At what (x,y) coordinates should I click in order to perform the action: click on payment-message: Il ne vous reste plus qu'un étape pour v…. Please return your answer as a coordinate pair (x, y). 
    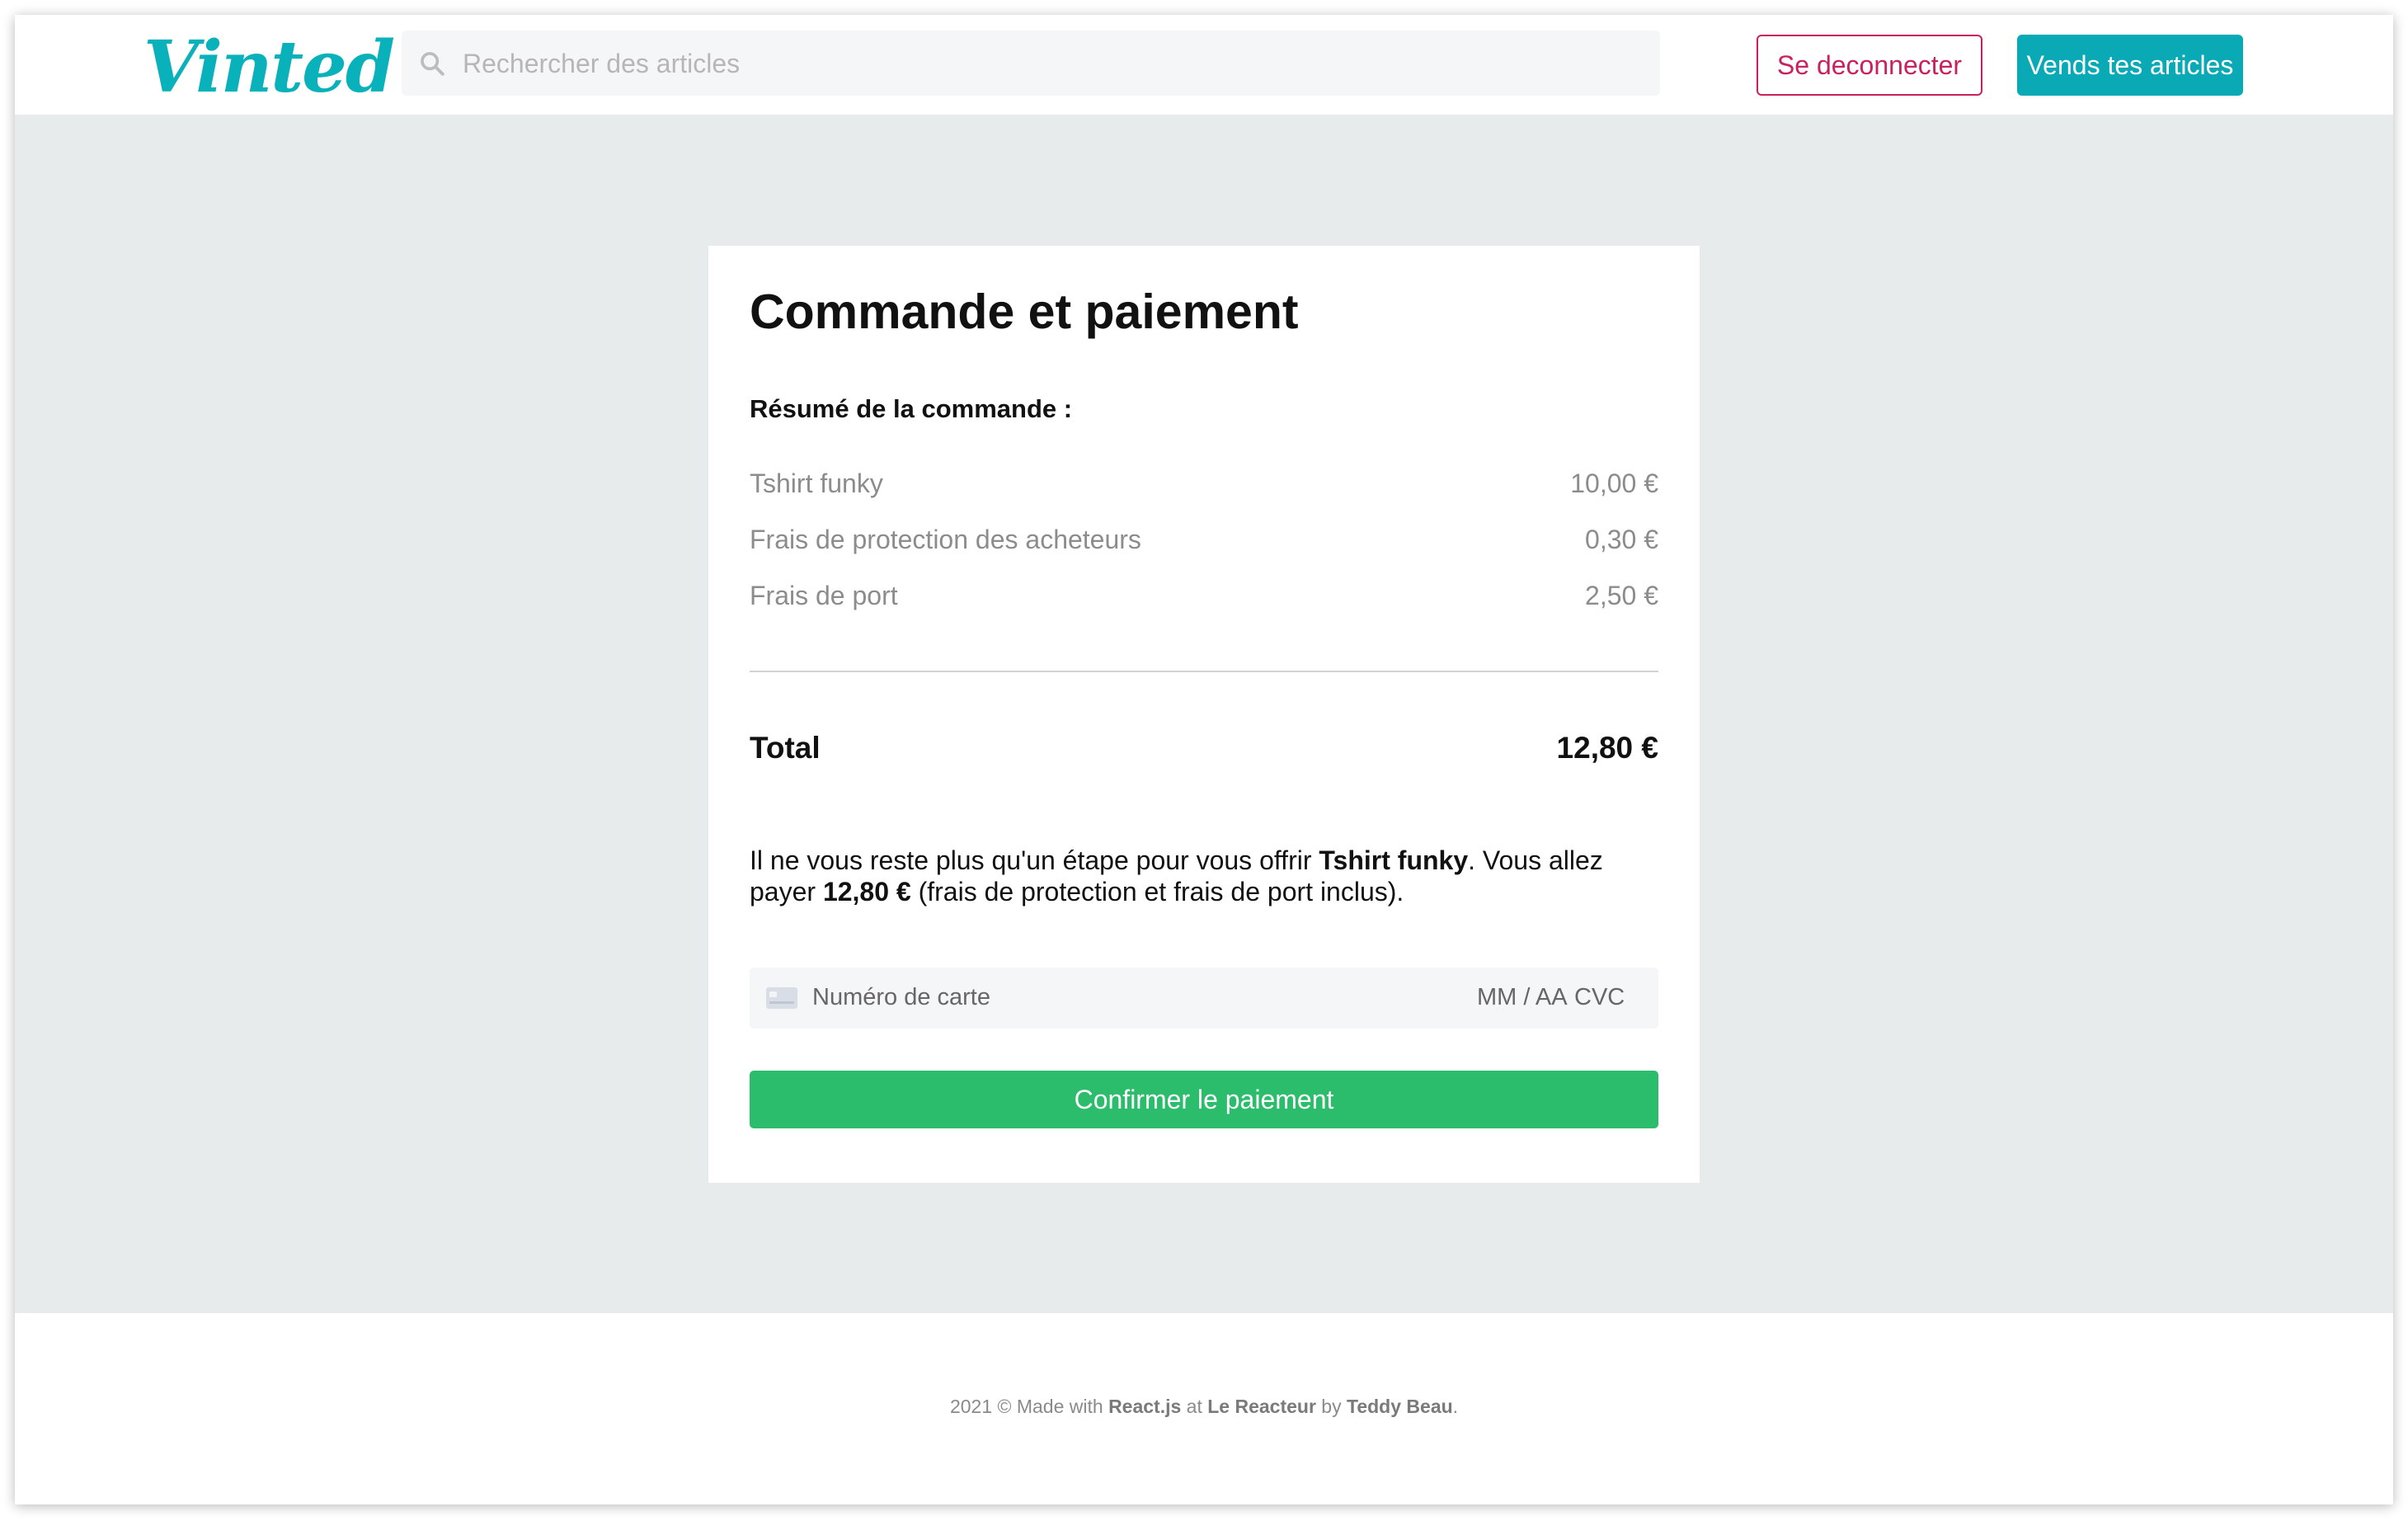
    Looking at the image, I should click on (1208, 876).